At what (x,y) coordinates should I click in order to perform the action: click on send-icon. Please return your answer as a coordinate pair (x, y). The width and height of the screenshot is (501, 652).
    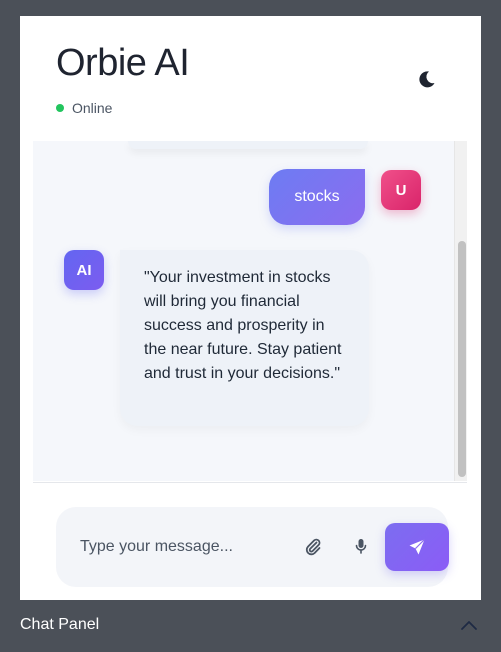
    Looking at the image, I should click on (417, 547).